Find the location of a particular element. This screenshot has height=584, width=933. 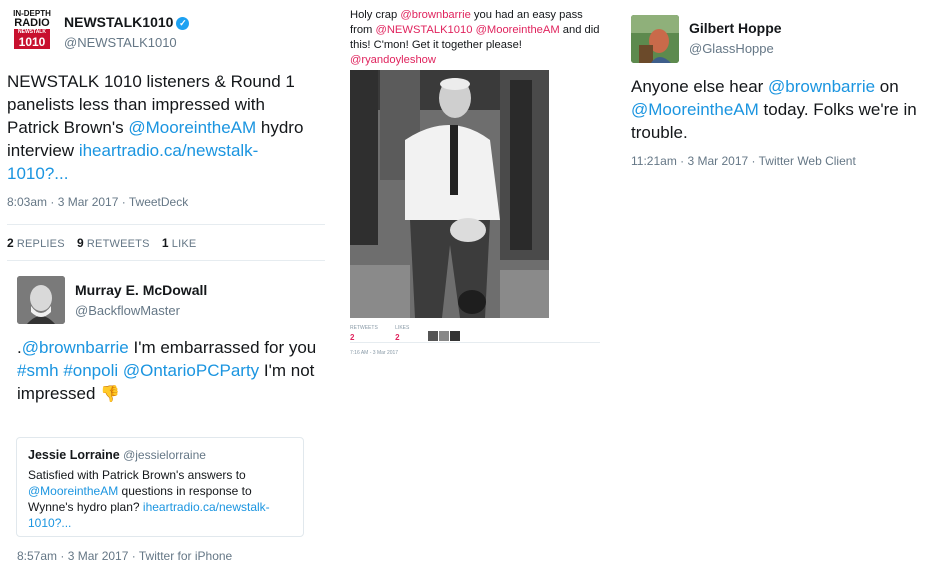

shot-retweets-count: 2 is located at coordinates (352, 337).